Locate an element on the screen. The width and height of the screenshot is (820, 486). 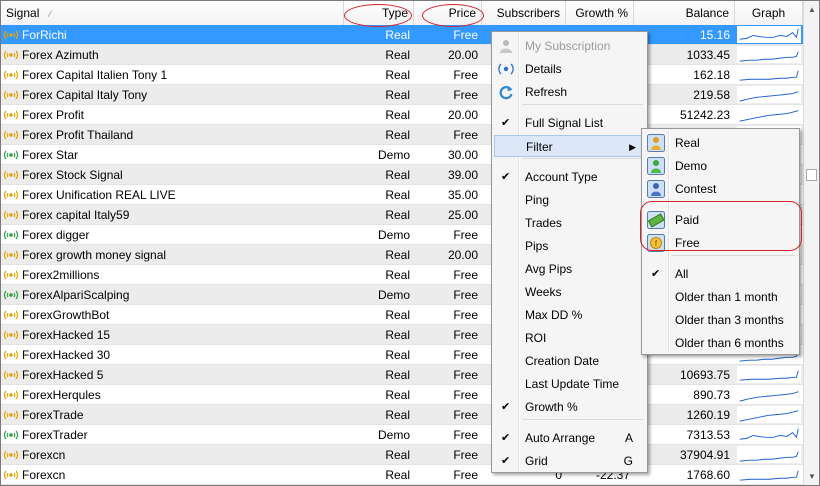
column-signal: Signal ⁄ is located at coordinates (172, 13).